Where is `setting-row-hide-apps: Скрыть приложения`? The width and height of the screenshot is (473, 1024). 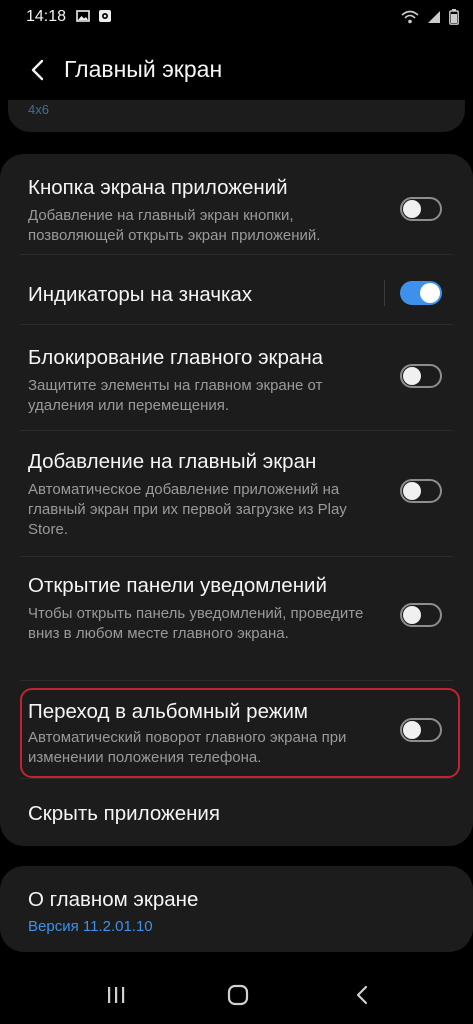
setting-row-hide-apps: Скрыть приложения is located at coordinates (236, 812).